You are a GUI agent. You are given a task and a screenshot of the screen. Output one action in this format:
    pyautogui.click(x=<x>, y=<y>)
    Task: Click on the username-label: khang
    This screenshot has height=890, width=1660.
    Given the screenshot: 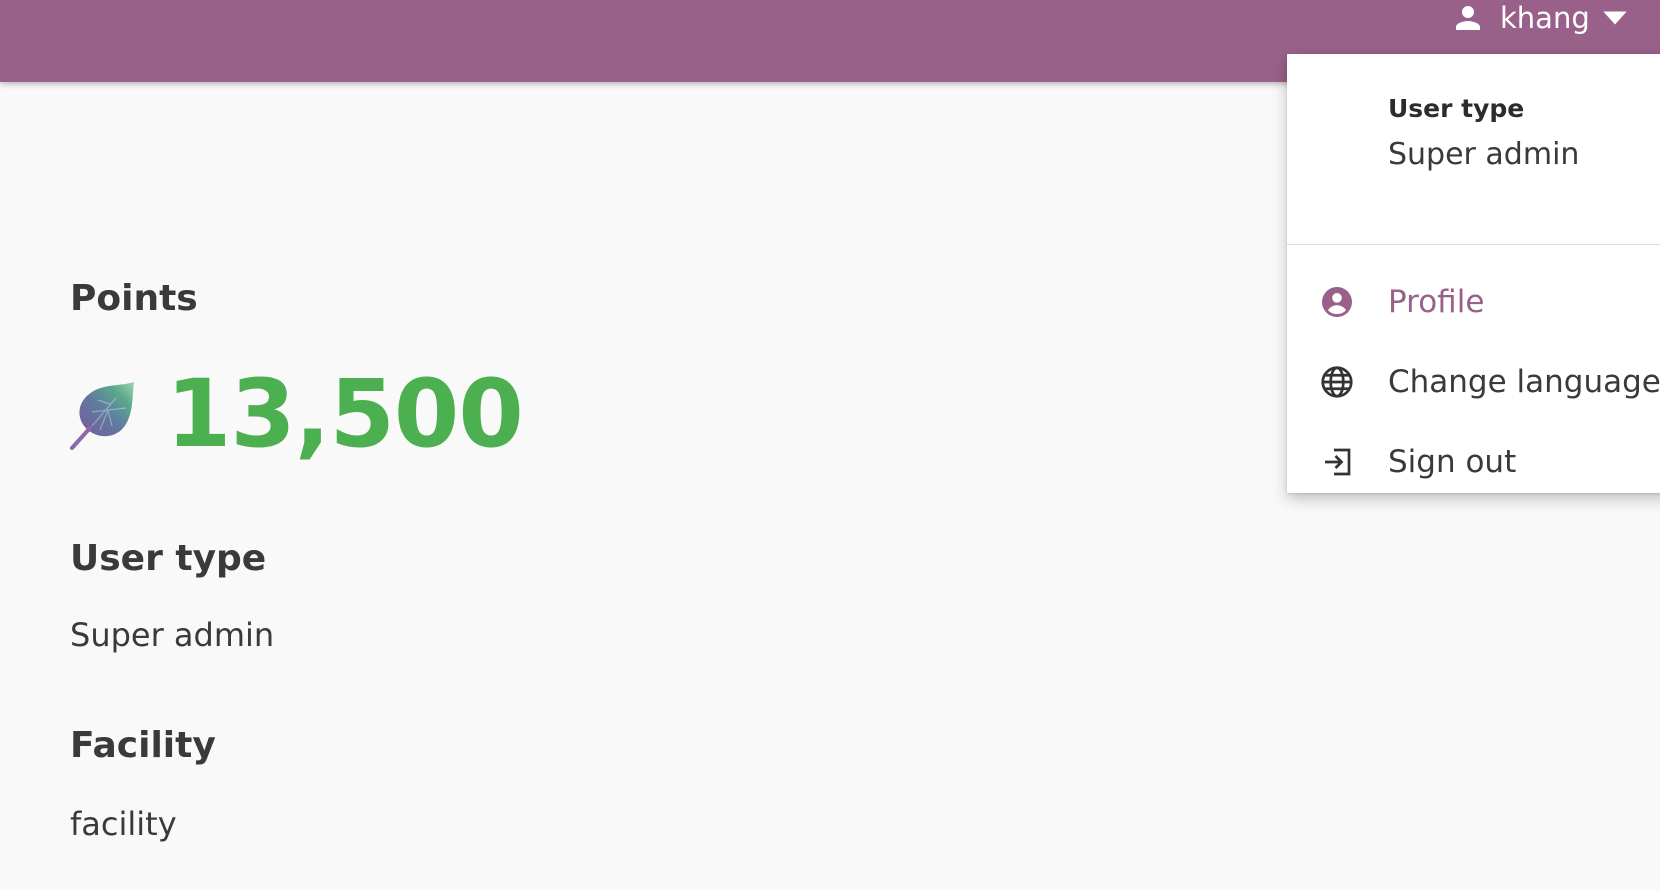 What is the action you would take?
    pyautogui.click(x=1545, y=18)
    